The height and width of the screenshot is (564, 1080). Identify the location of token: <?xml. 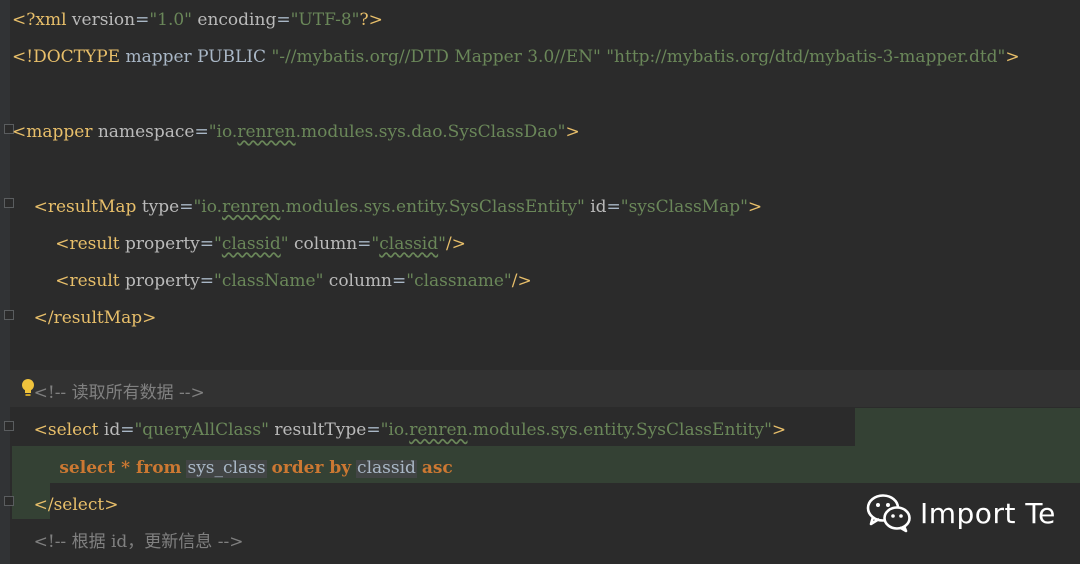
(42, 20).